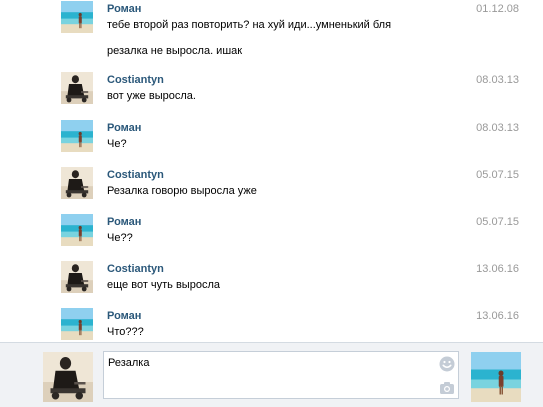 The height and width of the screenshot is (407, 543). What do you see at coordinates (447, 388) in the screenshot?
I see `camera-icon` at bounding box center [447, 388].